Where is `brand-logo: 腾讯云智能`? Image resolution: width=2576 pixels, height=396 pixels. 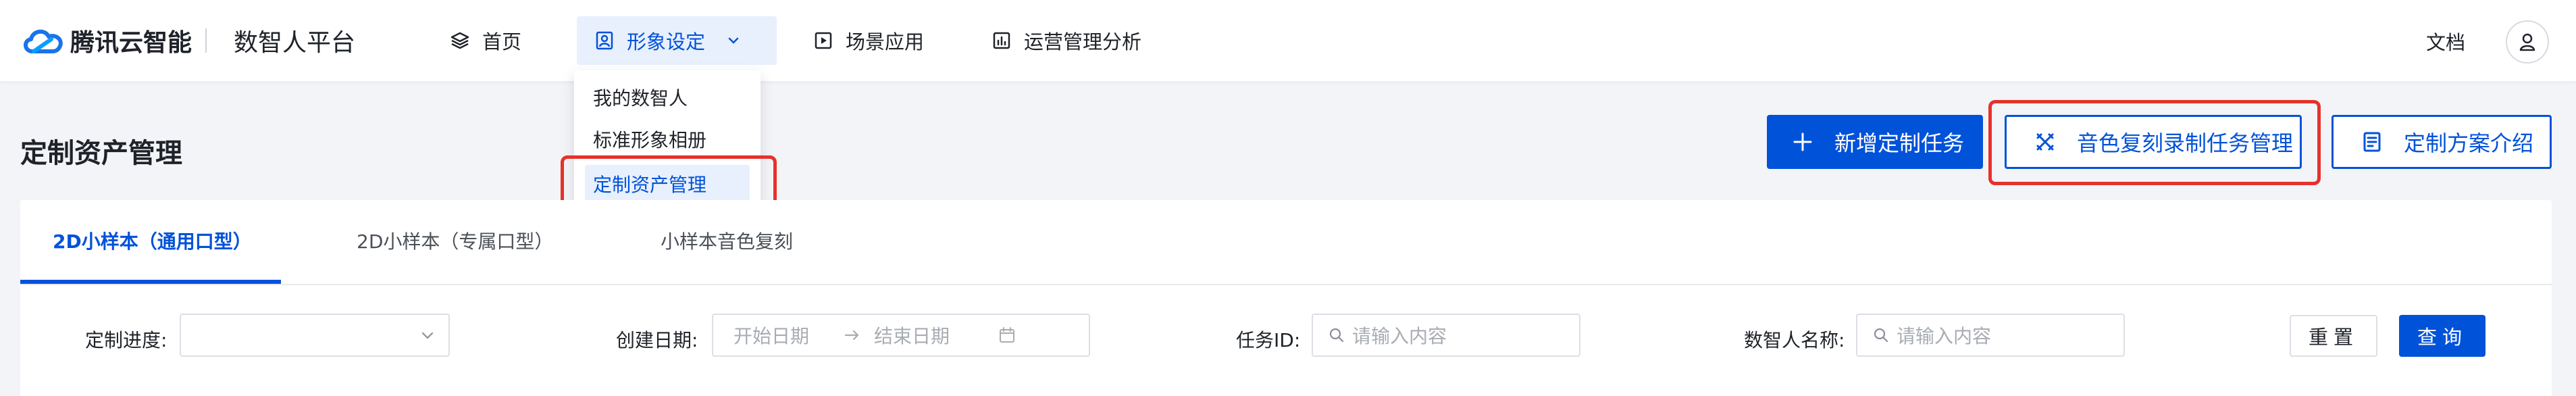 brand-logo: 腾讯云智能 is located at coordinates (106, 40).